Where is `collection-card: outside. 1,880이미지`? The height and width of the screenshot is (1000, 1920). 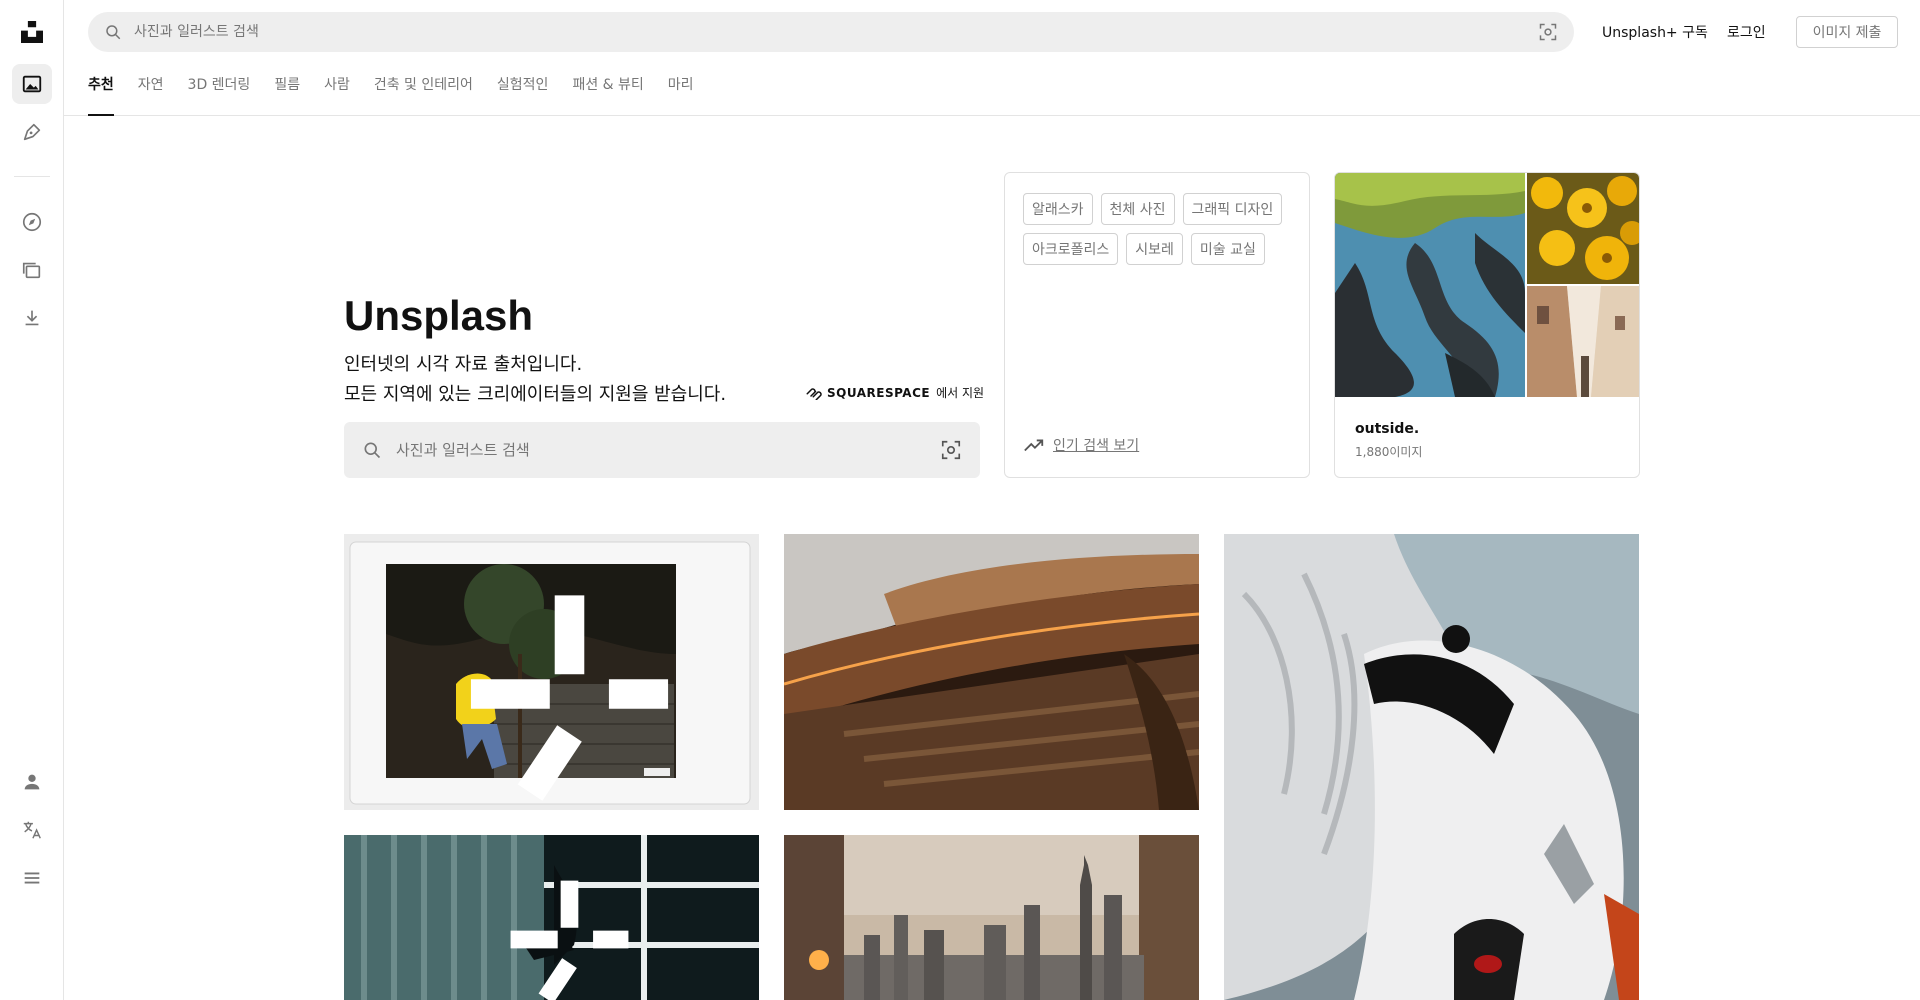
collection-card: outside. 1,880이미지 is located at coordinates (1487, 325).